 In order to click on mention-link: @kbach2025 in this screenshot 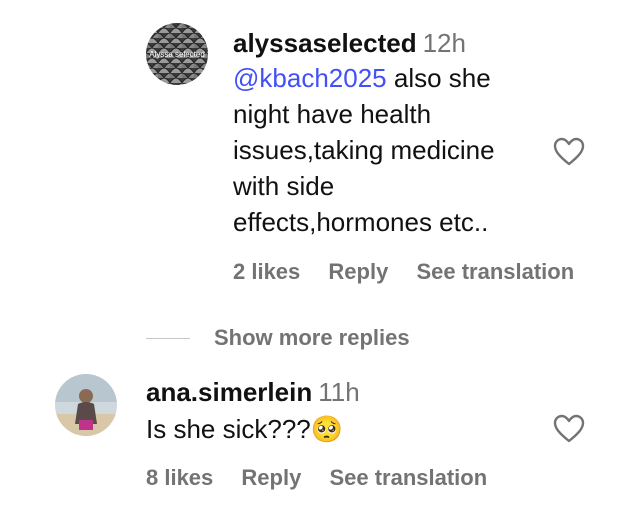, I will do `click(310, 78)`.